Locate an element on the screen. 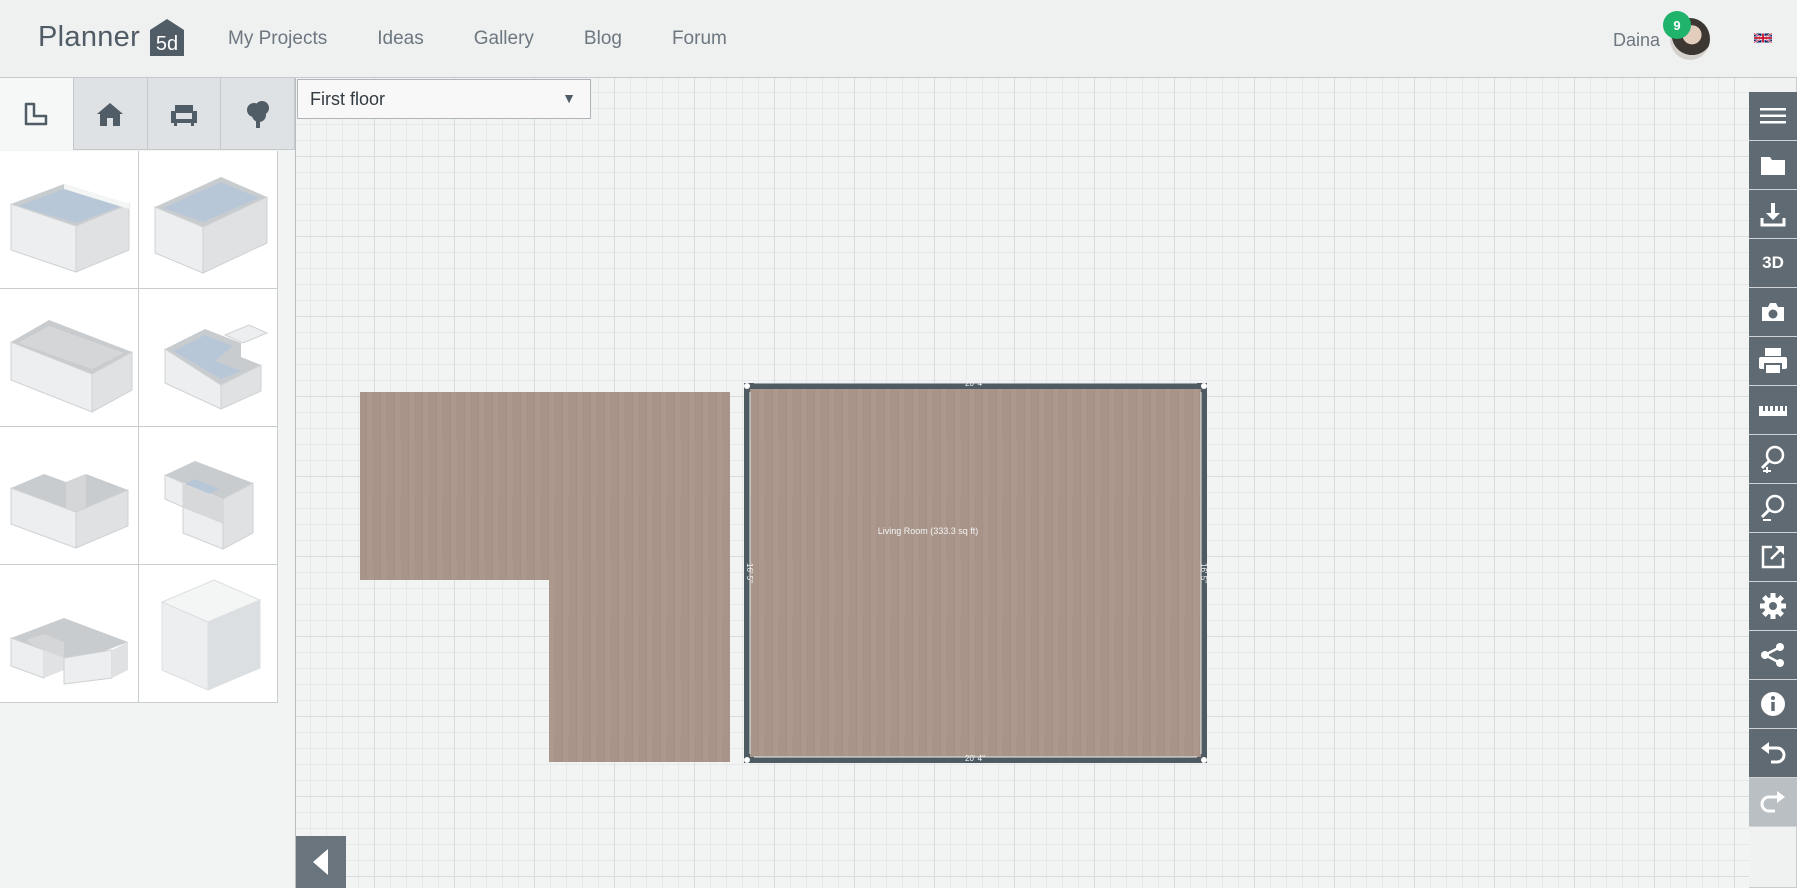 This screenshot has height=888, width=1797. save-button is located at coordinates (1773, 214).